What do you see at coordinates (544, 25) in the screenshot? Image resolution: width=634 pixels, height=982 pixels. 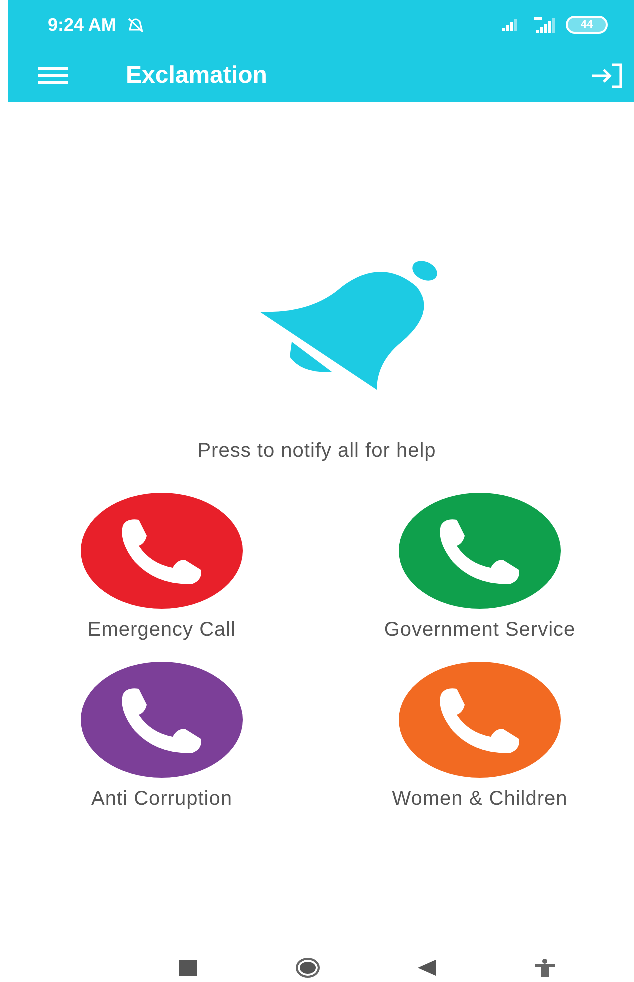 I see `signal-4g-icon` at bounding box center [544, 25].